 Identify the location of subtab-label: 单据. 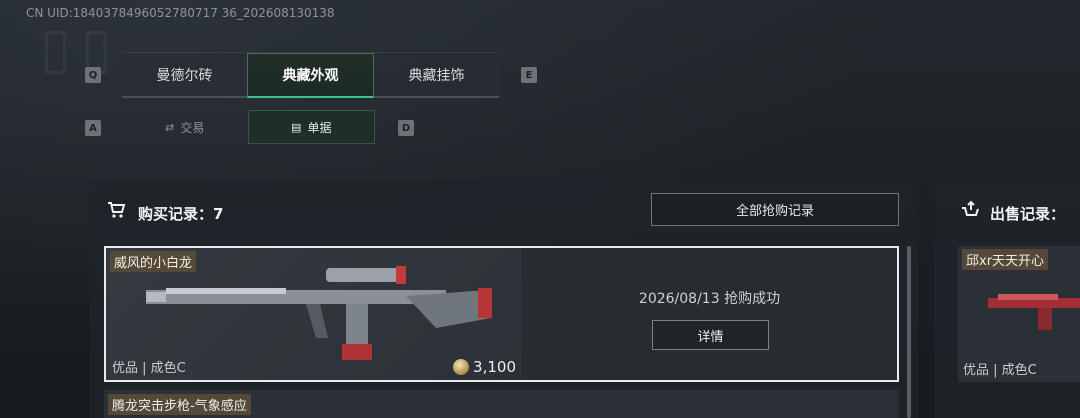
(319, 127).